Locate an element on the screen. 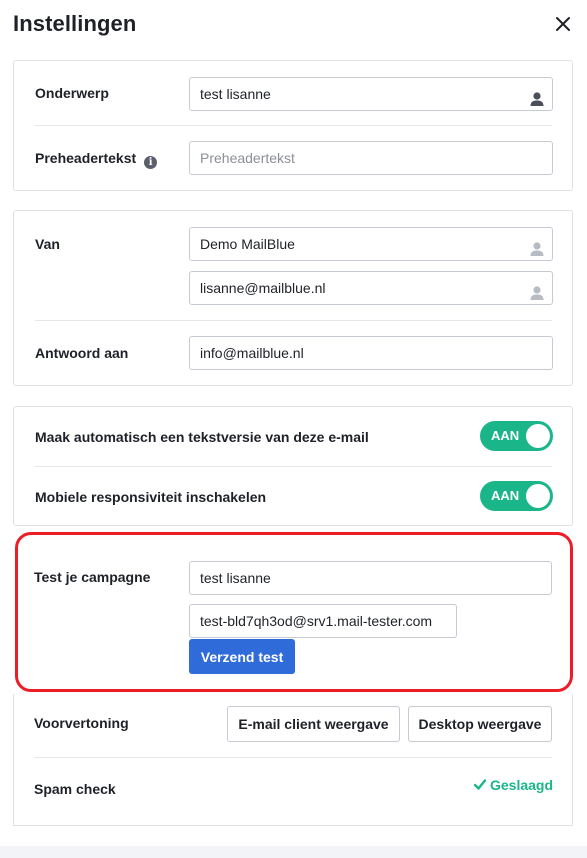 The height and width of the screenshot is (858, 587). preheader-label-text: Preheadertekst is located at coordinates (86, 158).